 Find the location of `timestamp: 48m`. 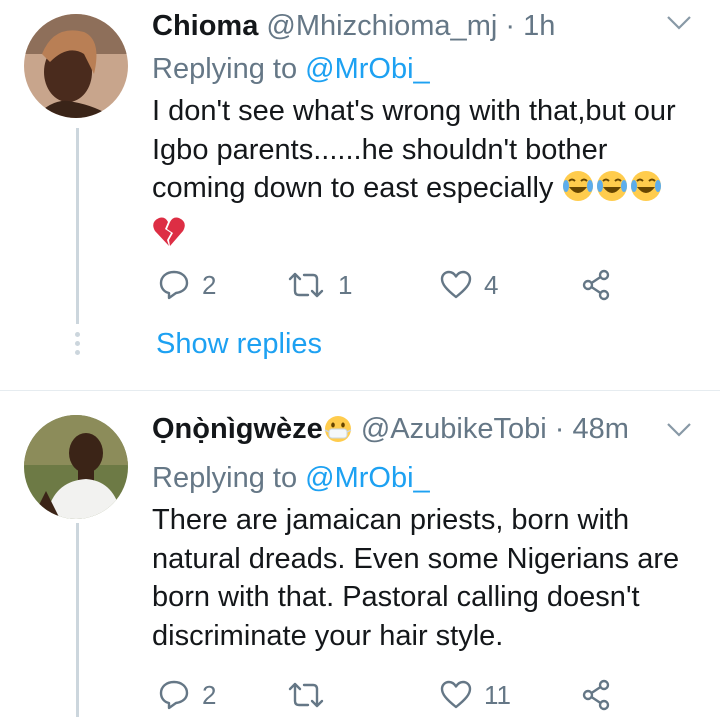

timestamp: 48m is located at coordinates (600, 429).